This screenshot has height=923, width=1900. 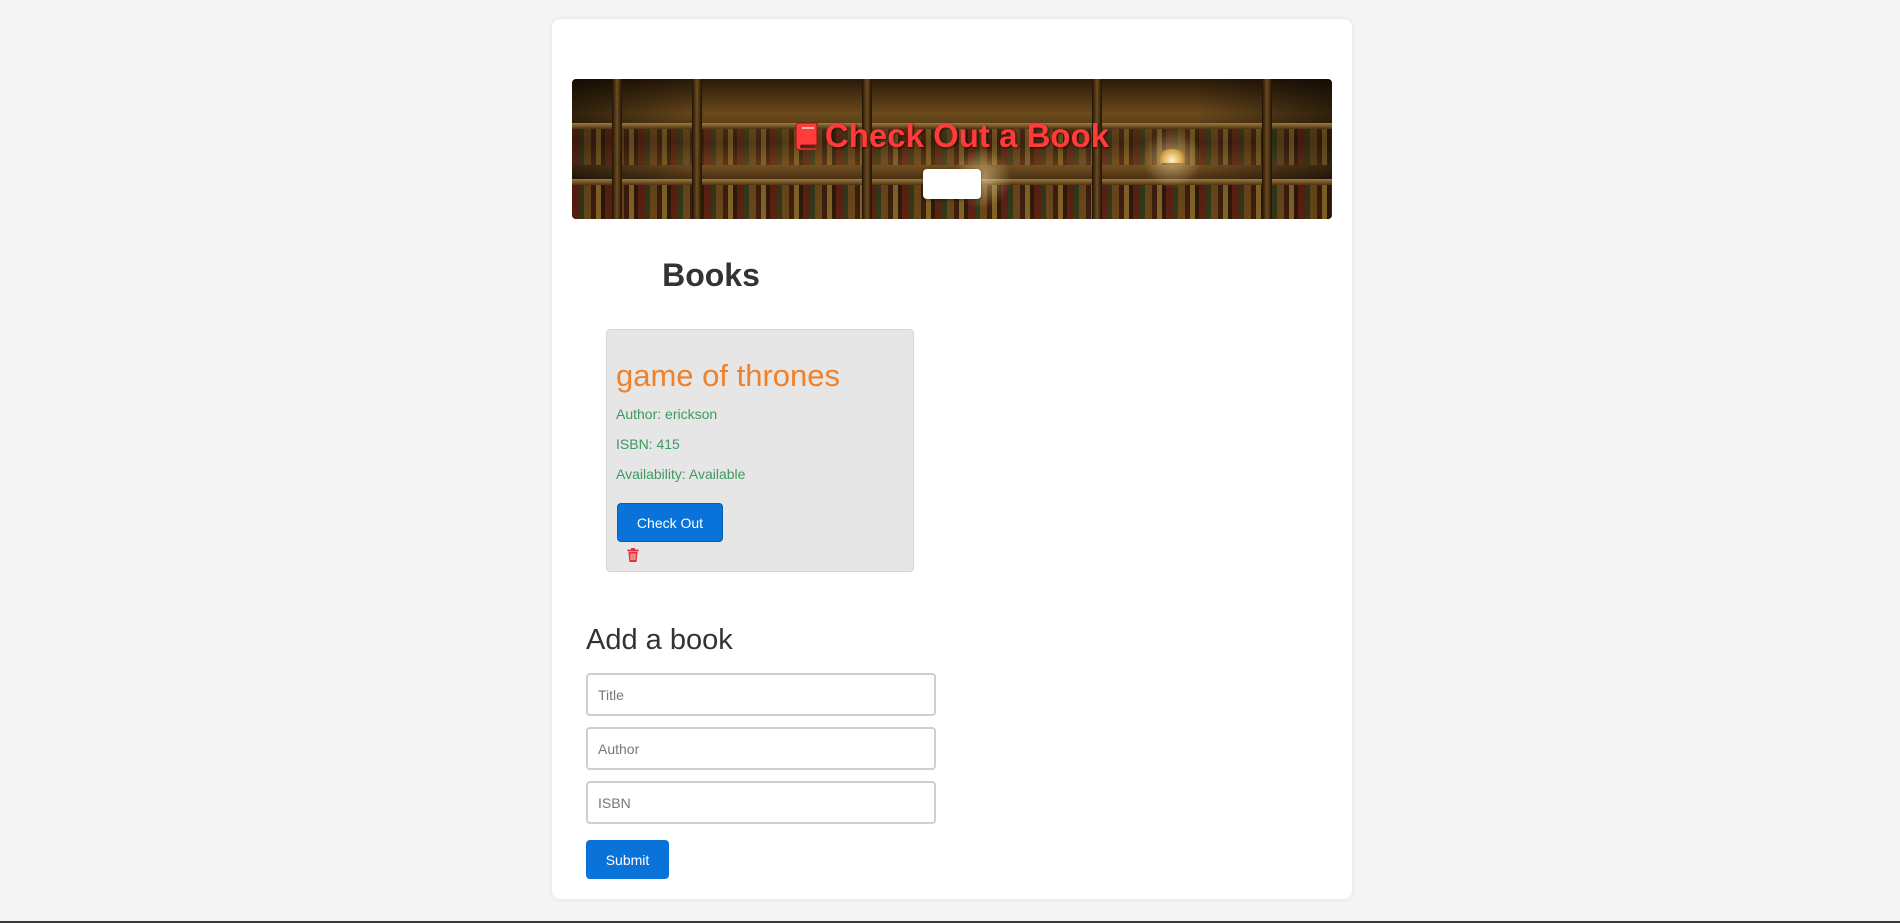 What do you see at coordinates (648, 444) in the screenshot?
I see `book-isbn: ISBN: 415` at bounding box center [648, 444].